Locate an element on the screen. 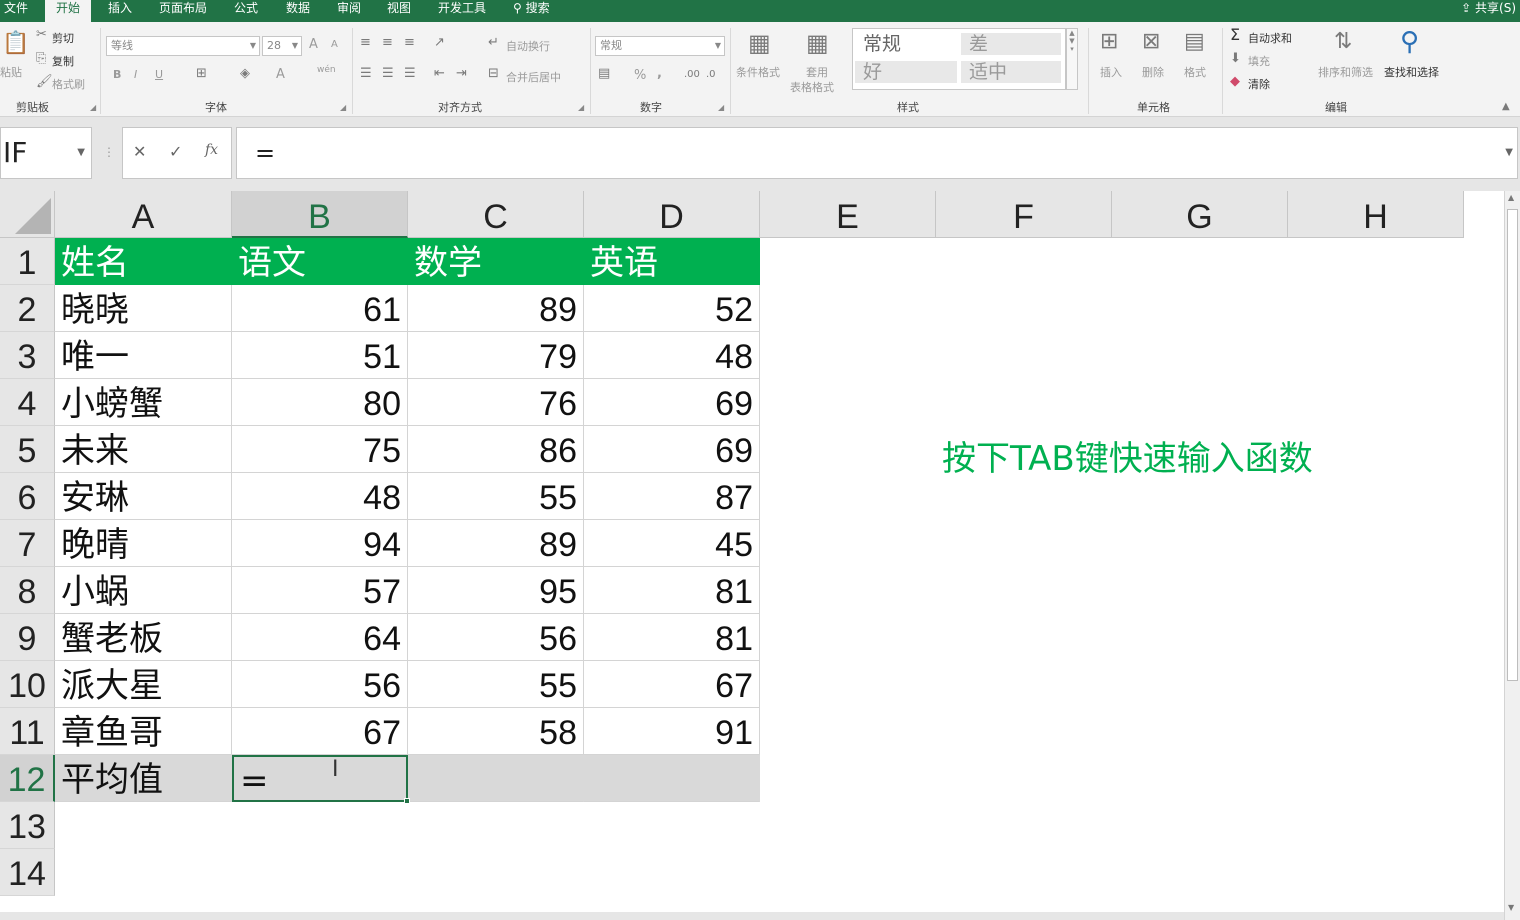  comma-button: , is located at coordinates (659, 73).